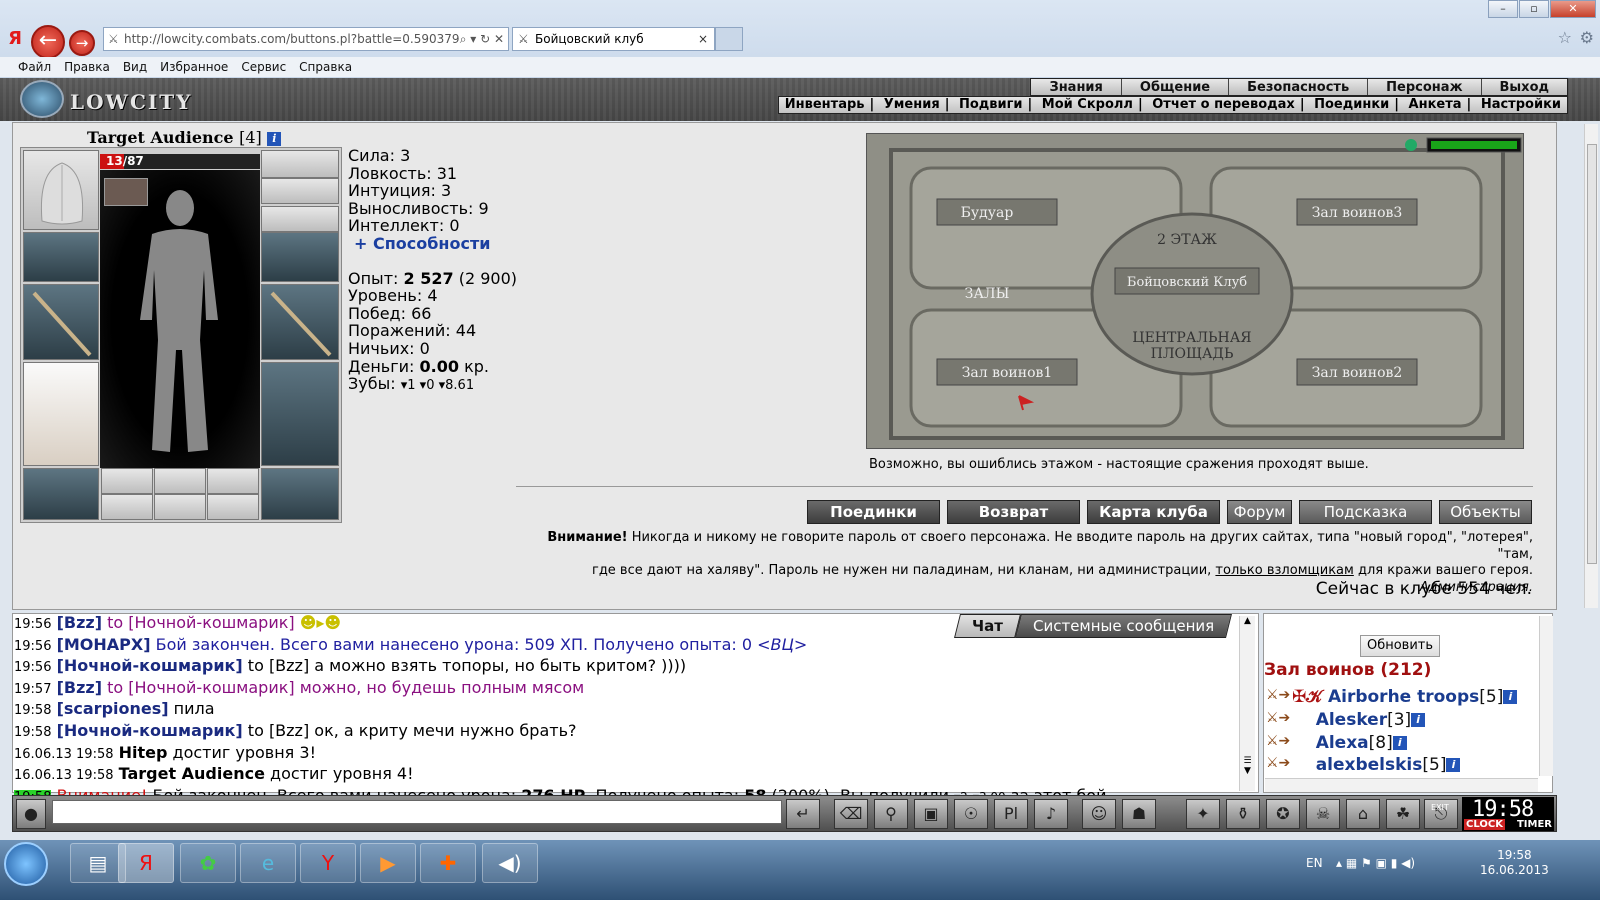  I want to click on bracers-slot, so click(61, 257).